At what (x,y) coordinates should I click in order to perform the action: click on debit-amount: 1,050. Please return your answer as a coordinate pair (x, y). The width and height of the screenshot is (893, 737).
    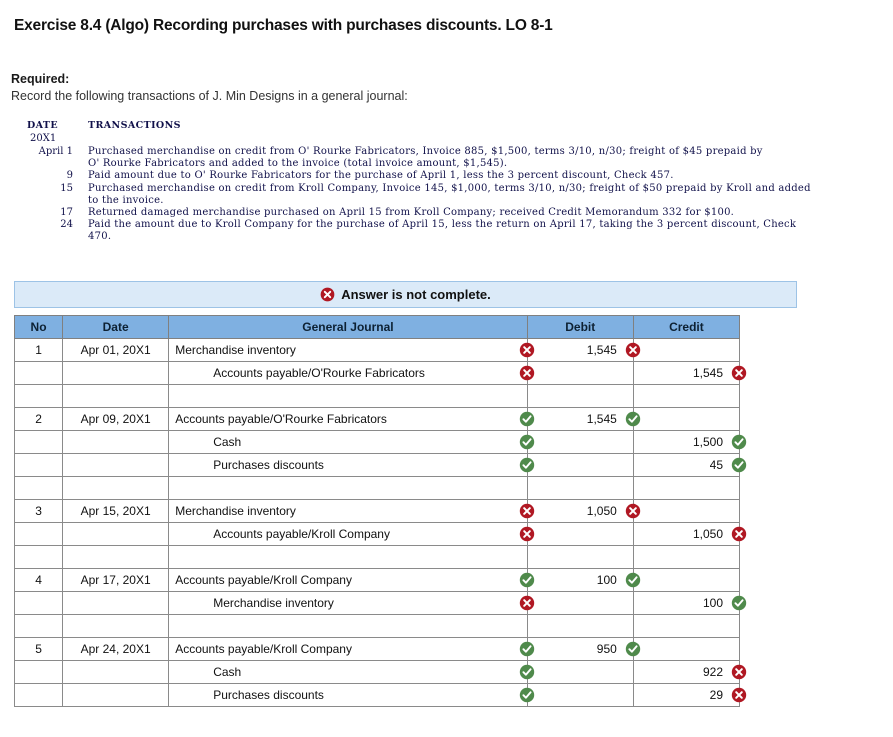
    Looking at the image, I should click on (601, 511).